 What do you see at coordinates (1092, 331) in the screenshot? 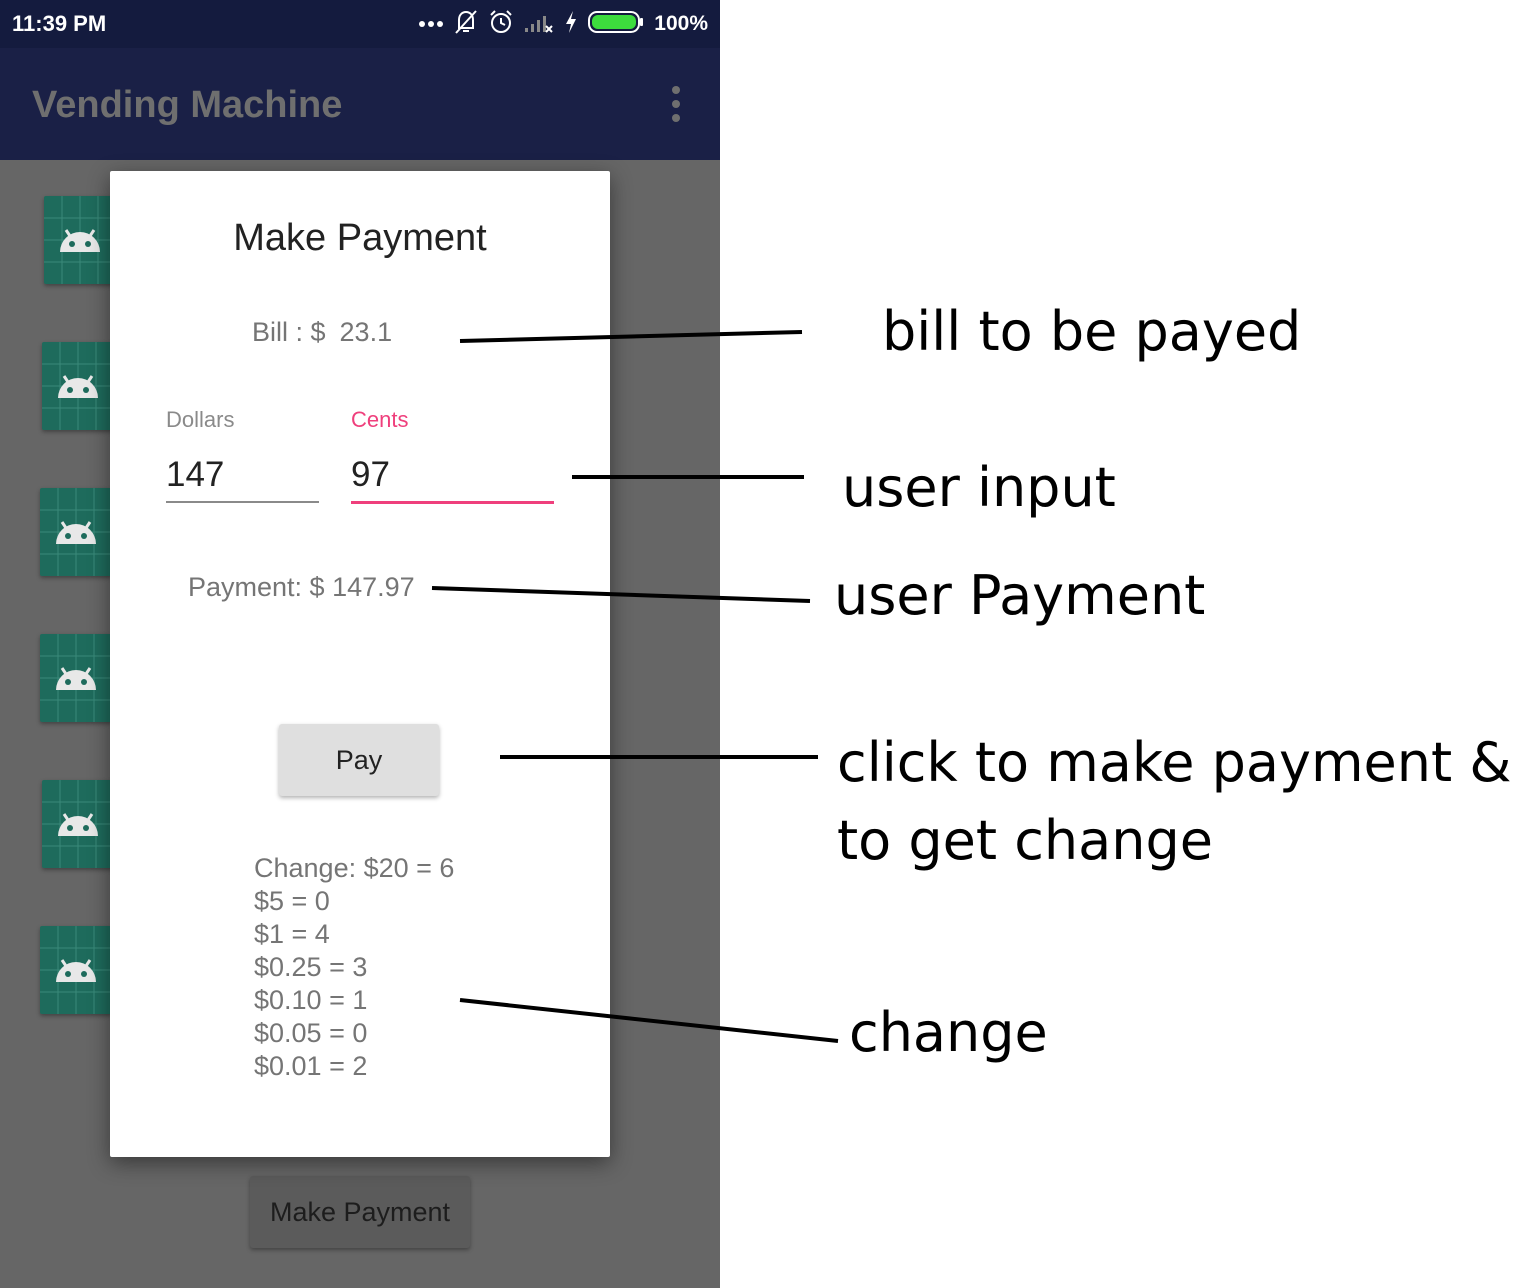
I see `annotation-bill: bill to be payed` at bounding box center [1092, 331].